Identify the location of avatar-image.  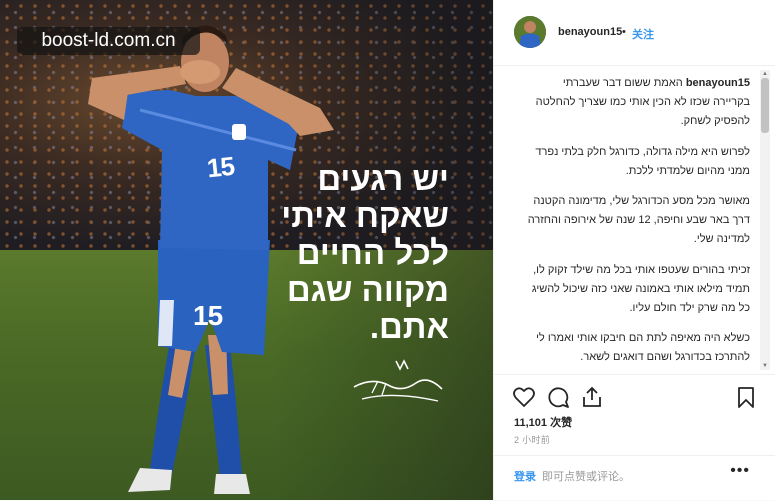
(530, 32).